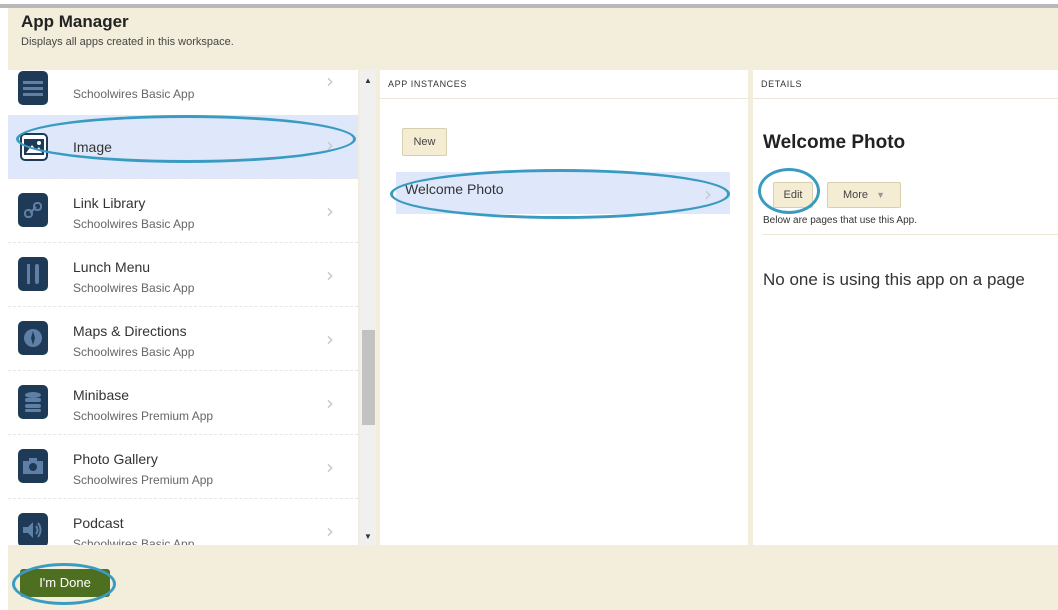 This screenshot has width=1058, height=610. What do you see at coordinates (368, 377) in the screenshot?
I see `scroll-thumb` at bounding box center [368, 377].